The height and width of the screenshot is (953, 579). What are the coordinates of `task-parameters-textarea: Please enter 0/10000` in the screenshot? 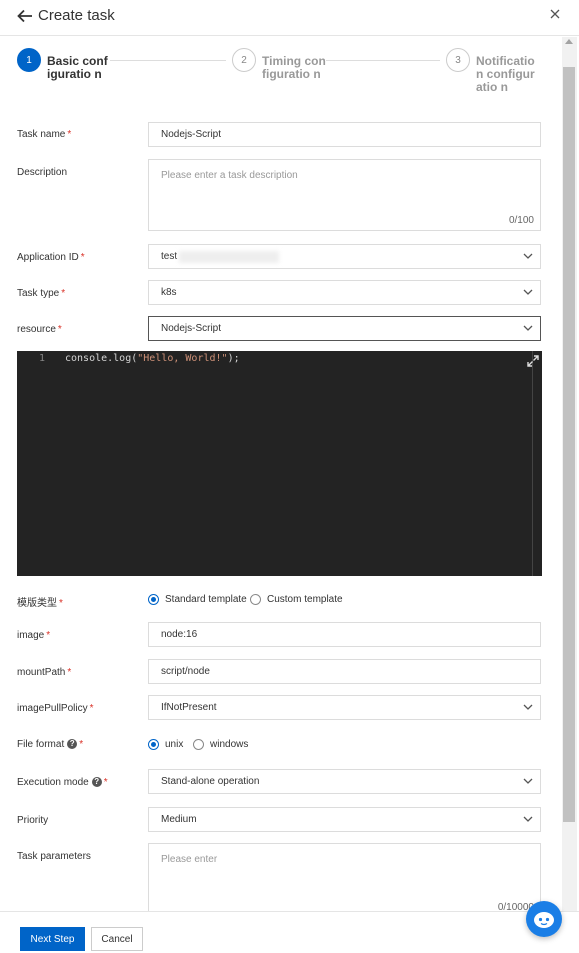 It's located at (344, 877).